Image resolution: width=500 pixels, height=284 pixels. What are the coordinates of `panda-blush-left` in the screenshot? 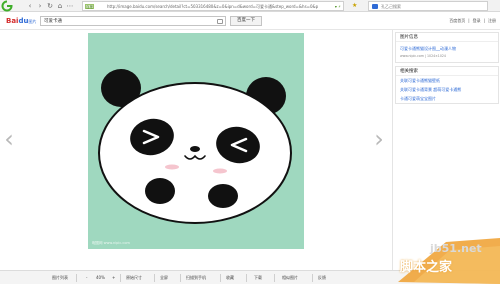 It's located at (172, 167).